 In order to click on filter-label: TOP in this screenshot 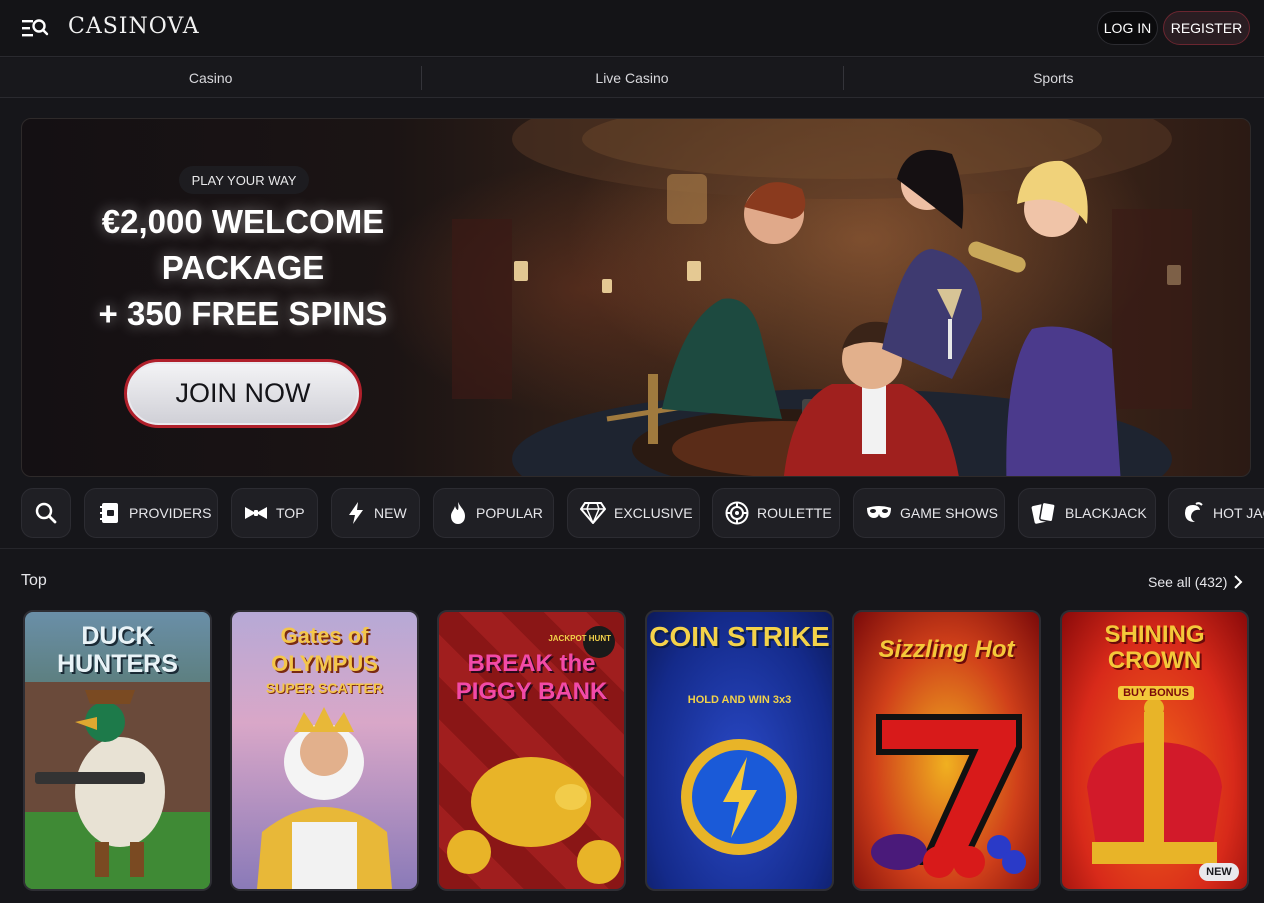, I will do `click(290, 513)`.